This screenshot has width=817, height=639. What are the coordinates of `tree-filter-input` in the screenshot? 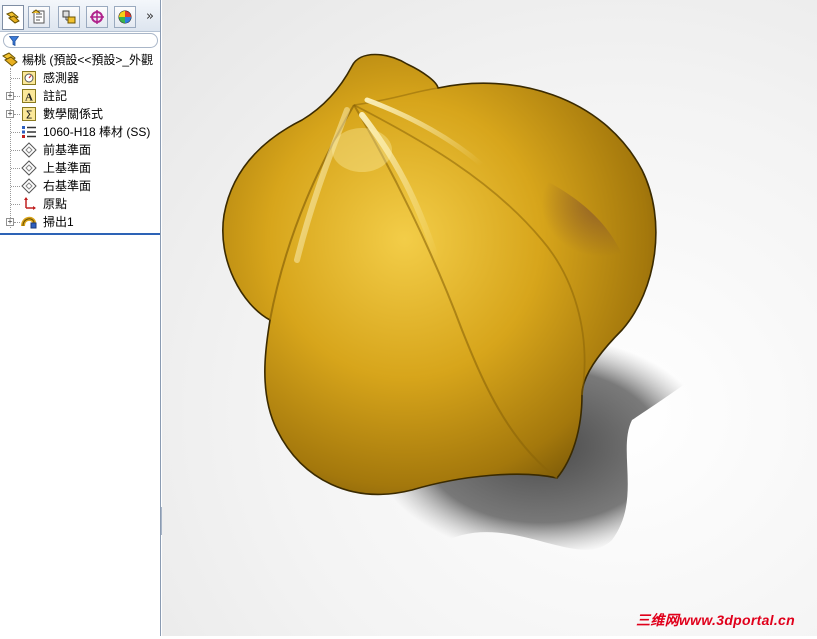 It's located at (80, 40).